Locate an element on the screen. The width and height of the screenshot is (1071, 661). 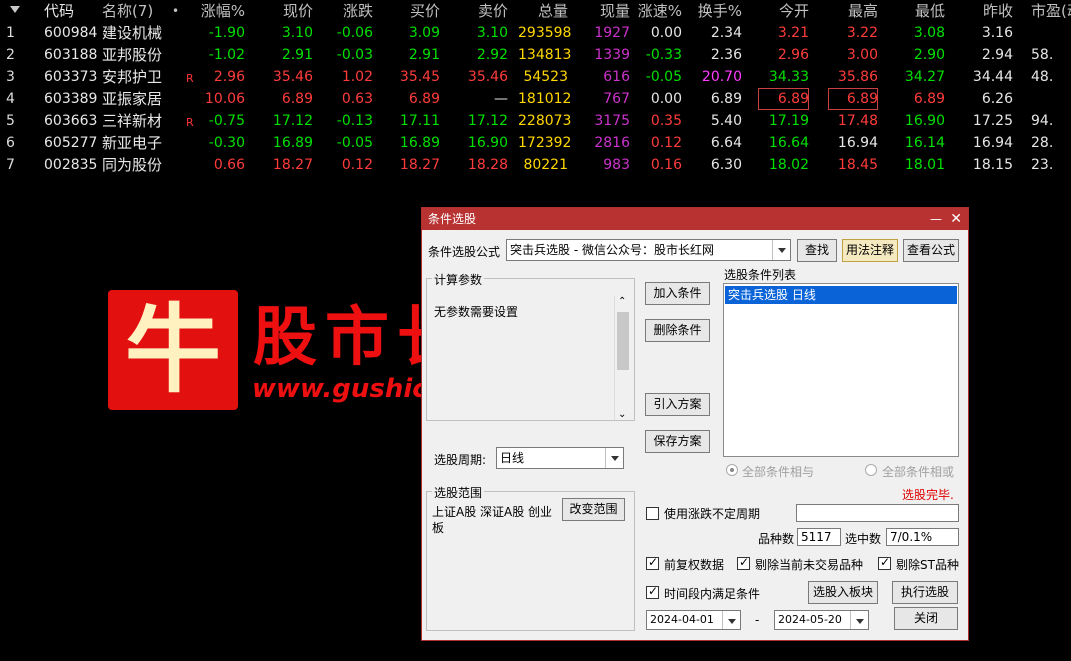
list-item: 突击兵选股 日线 is located at coordinates (841, 295).